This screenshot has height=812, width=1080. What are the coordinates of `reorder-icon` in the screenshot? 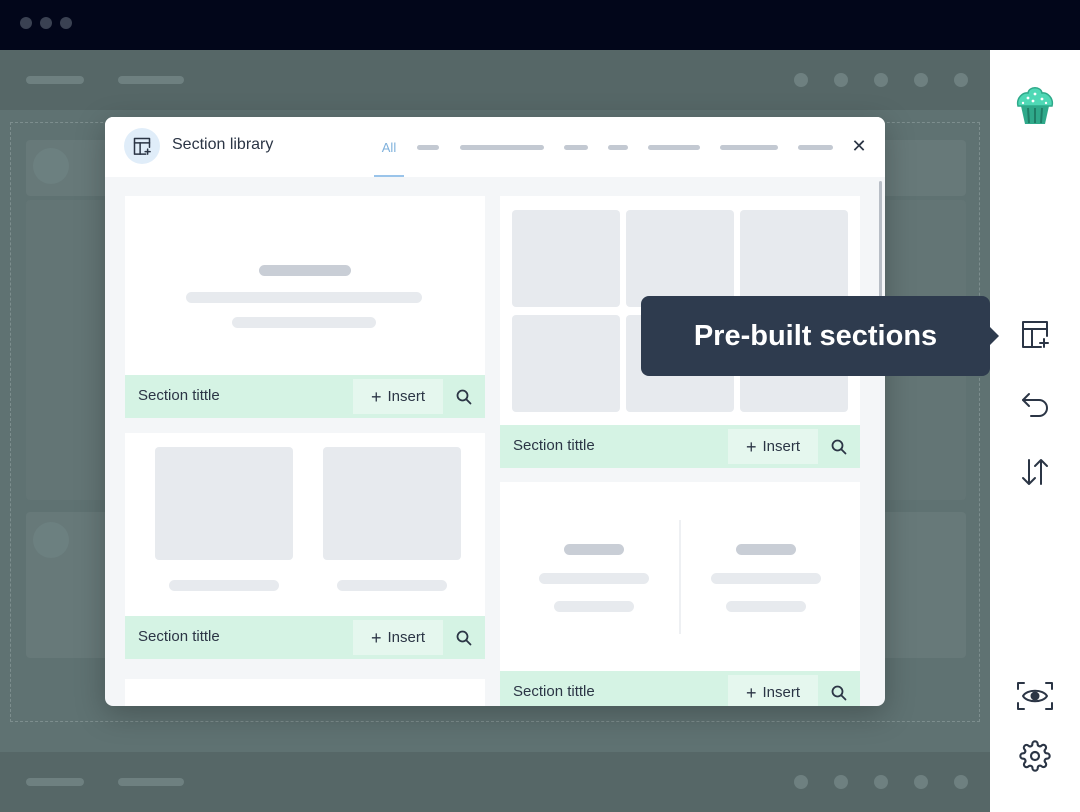 It's located at (1035, 472).